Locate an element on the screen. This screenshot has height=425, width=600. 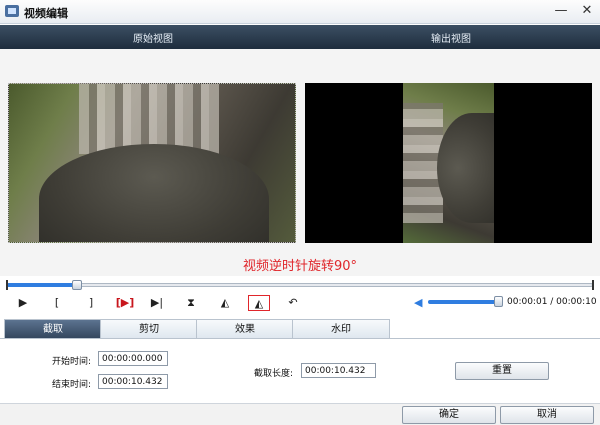
volume-icon: ◀ is located at coordinates (420, 303).